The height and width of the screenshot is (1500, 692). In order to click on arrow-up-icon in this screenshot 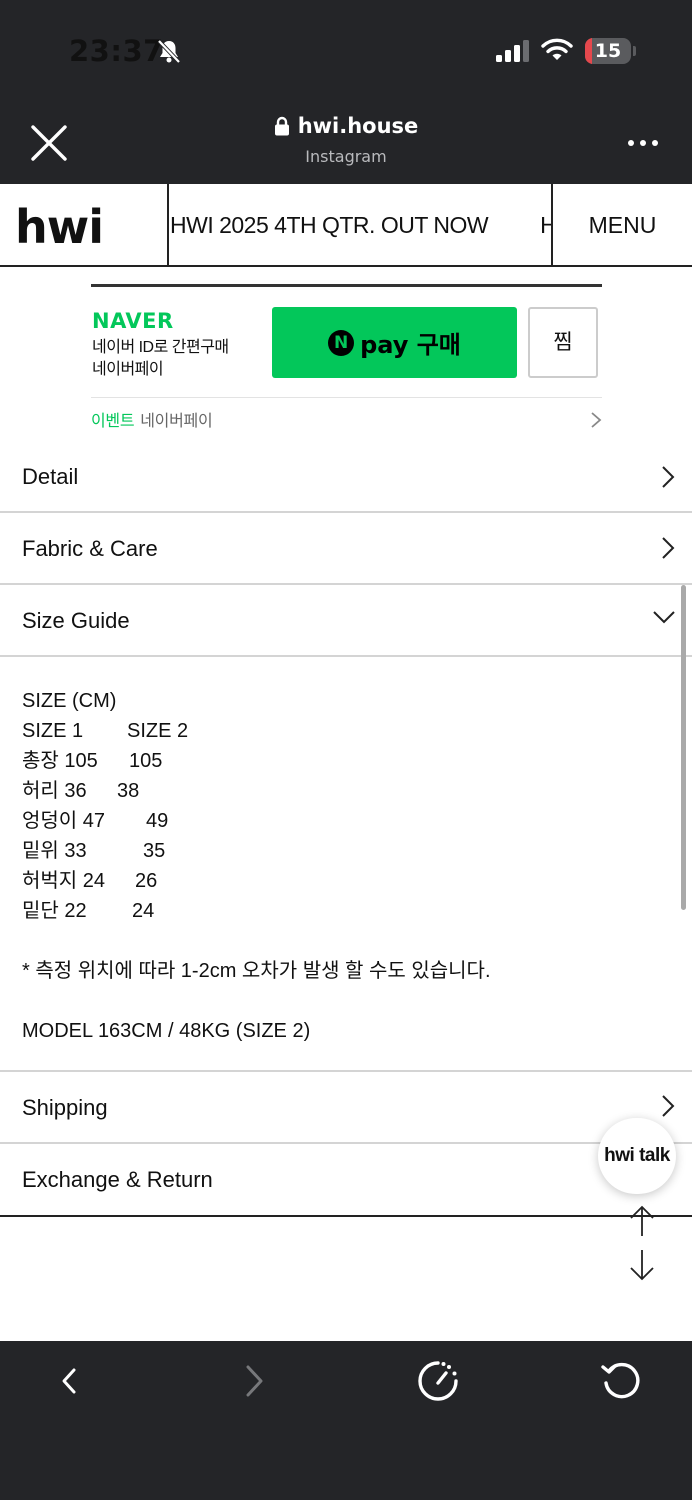, I will do `click(642, 1221)`.